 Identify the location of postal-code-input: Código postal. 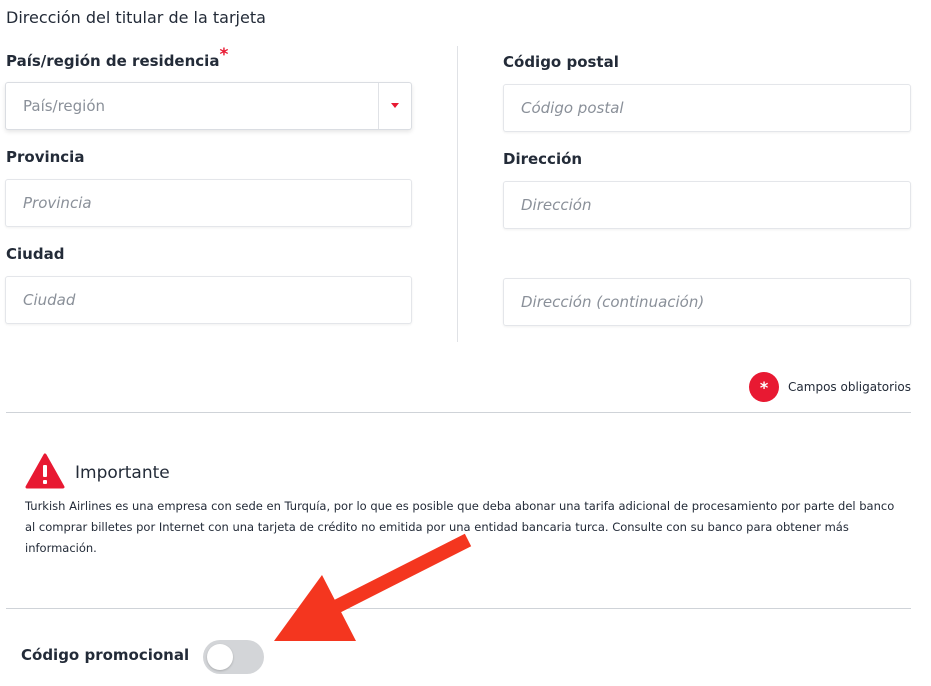
(707, 108).